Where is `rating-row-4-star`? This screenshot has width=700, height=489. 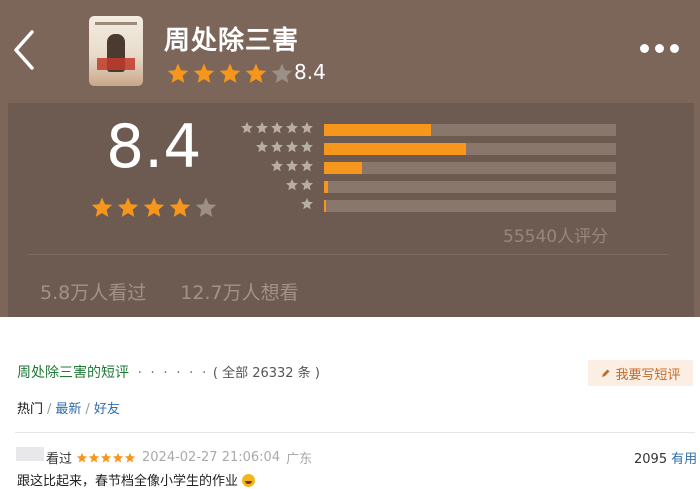
rating-row-4-star is located at coordinates (430, 147).